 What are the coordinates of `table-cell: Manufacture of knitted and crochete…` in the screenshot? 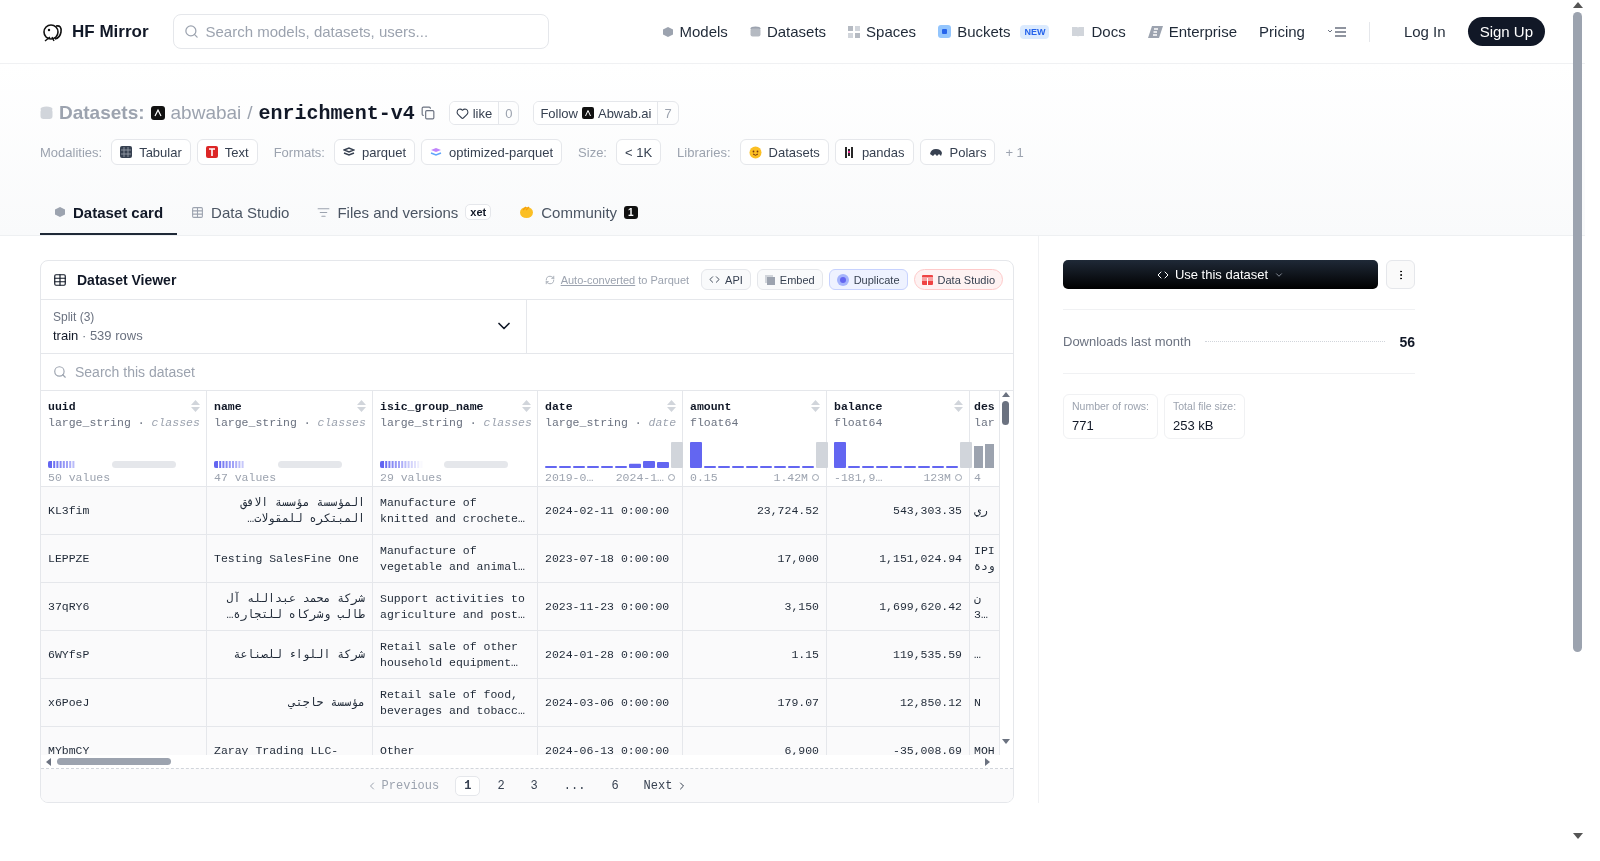 It's located at (455, 511).